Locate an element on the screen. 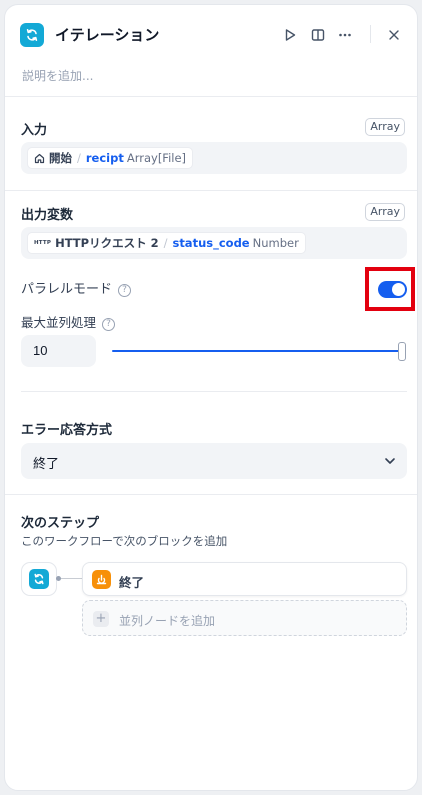 This screenshot has height=795, width=422. max-parallel-slider-track is located at coordinates (257, 351).